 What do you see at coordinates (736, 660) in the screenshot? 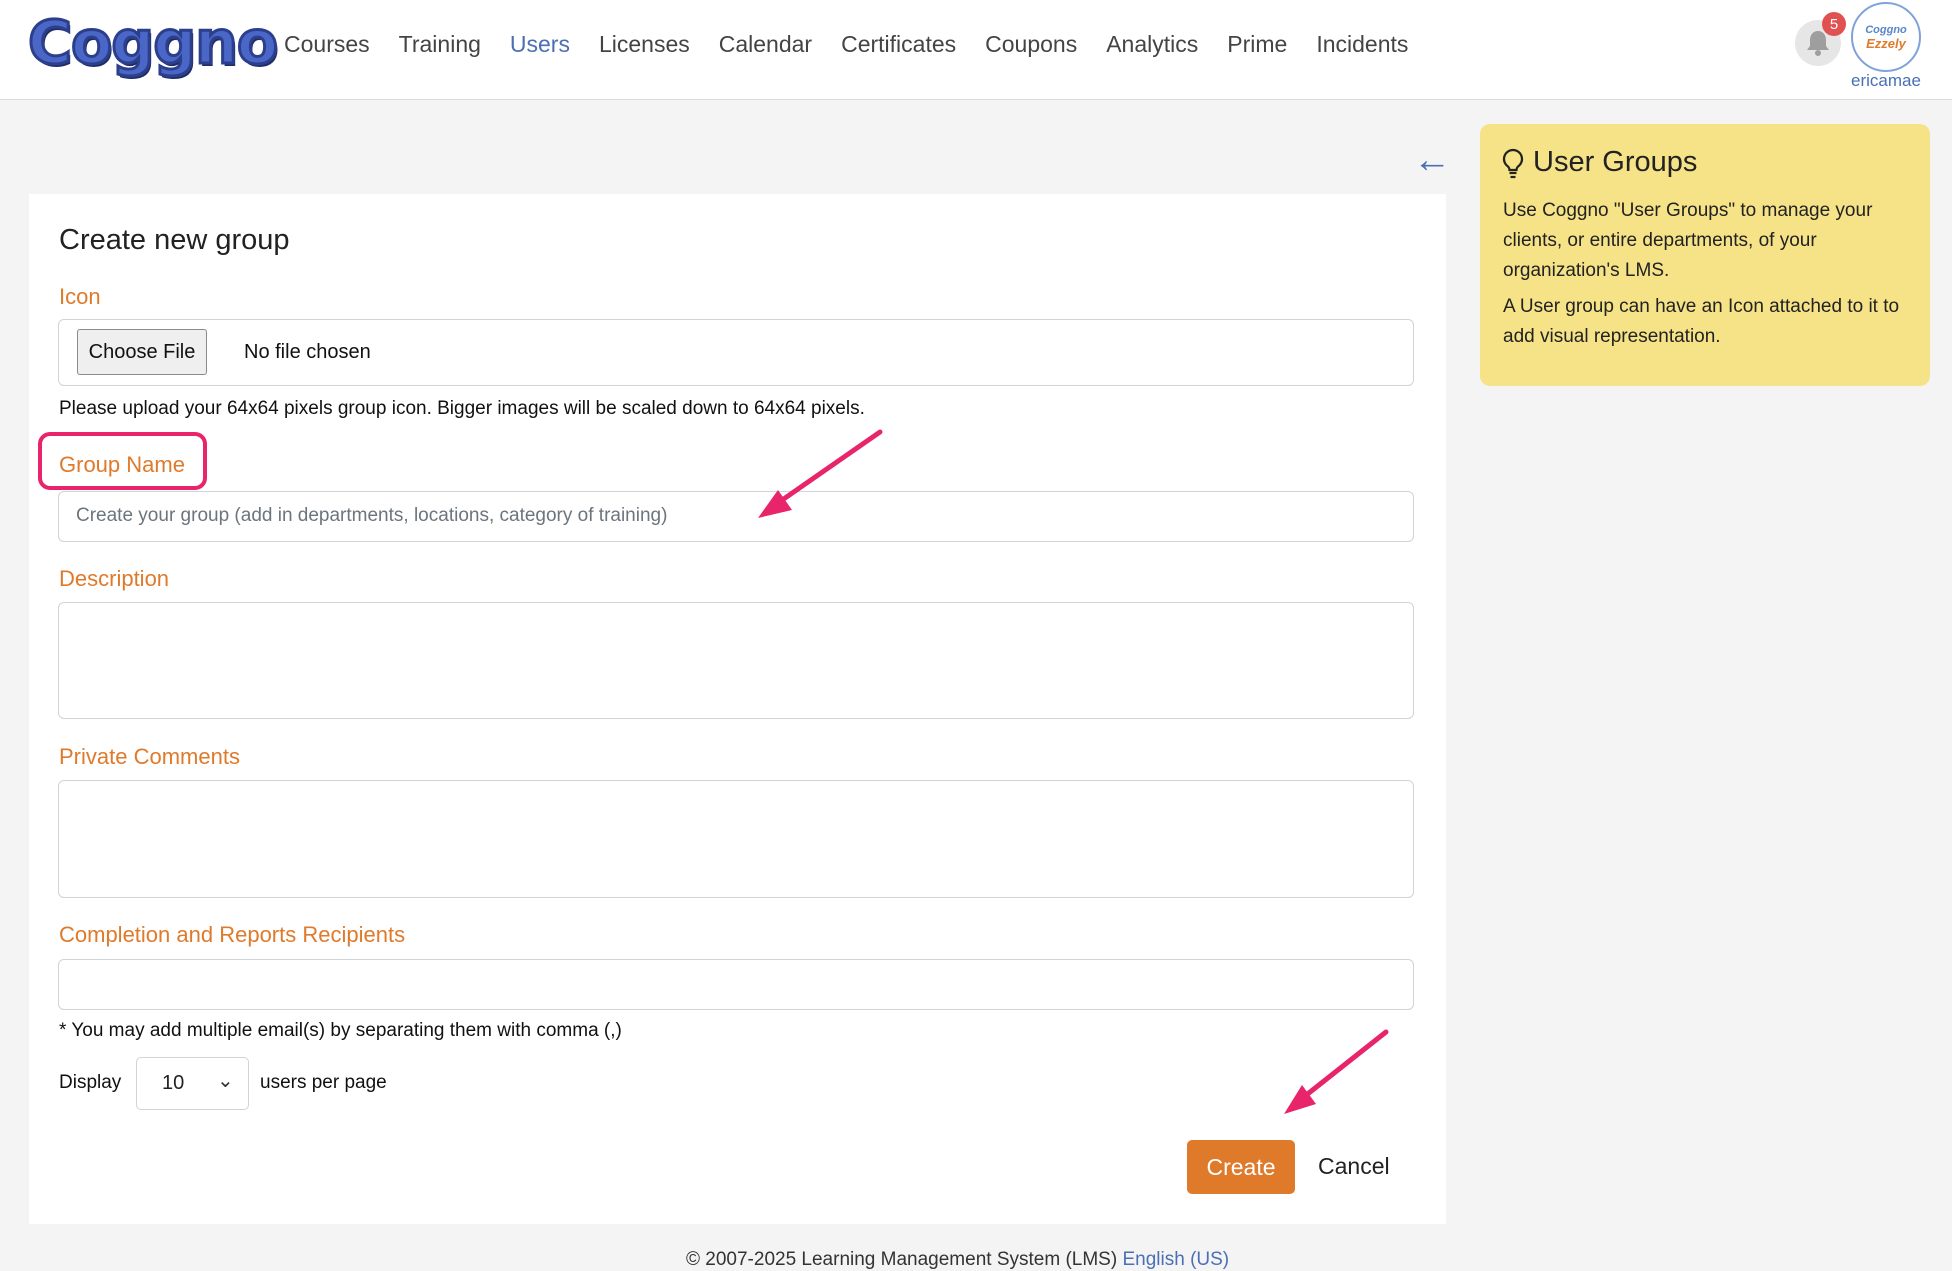
I see `description-textarea` at bounding box center [736, 660].